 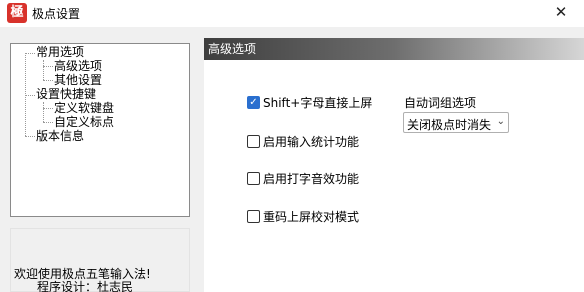 What do you see at coordinates (56, 14) in the screenshot?
I see `window-title: 极点设置` at bounding box center [56, 14].